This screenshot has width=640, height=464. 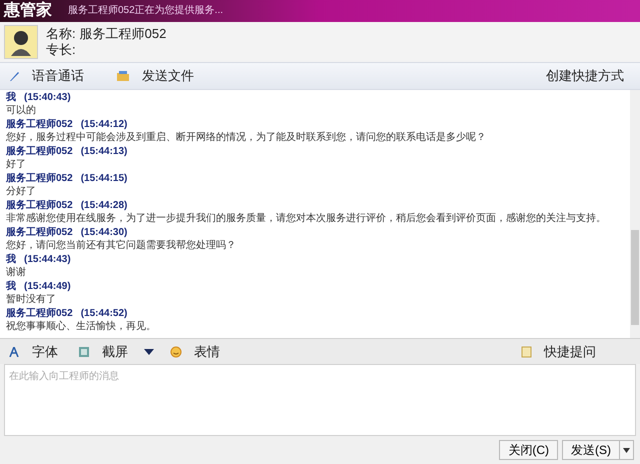 I want to click on app-logo: 惠管家, so click(x=28, y=11).